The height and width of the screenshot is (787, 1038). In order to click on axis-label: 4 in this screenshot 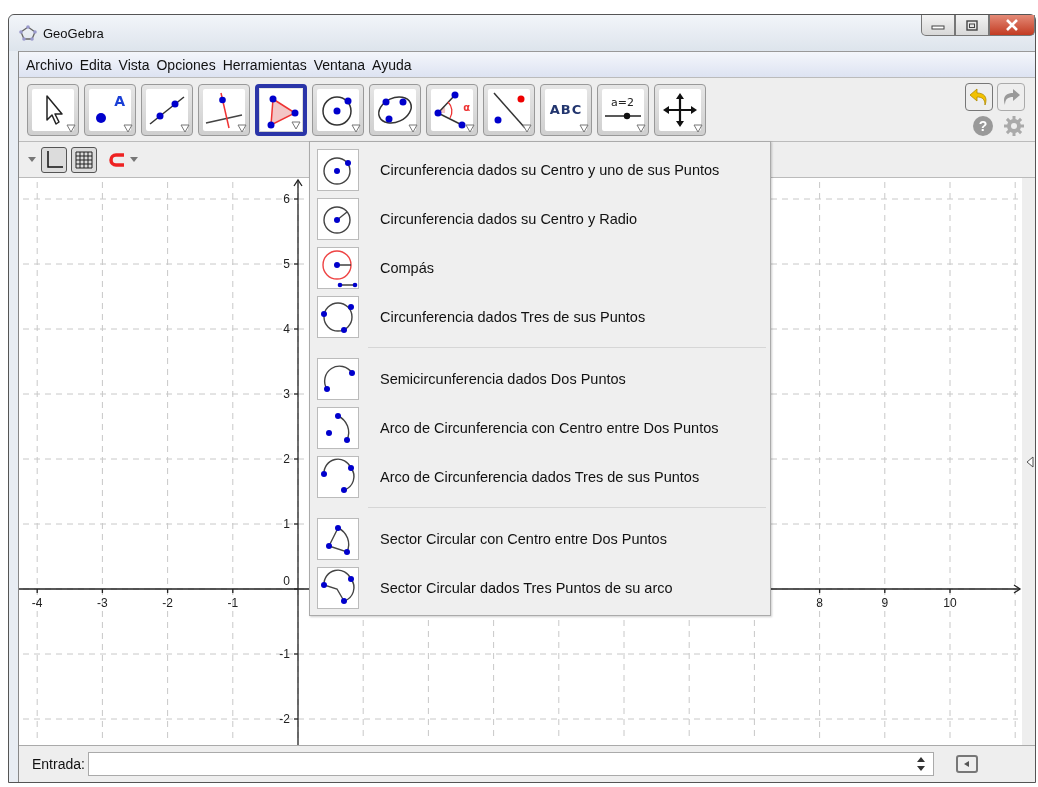, I will do `click(286, 329)`.